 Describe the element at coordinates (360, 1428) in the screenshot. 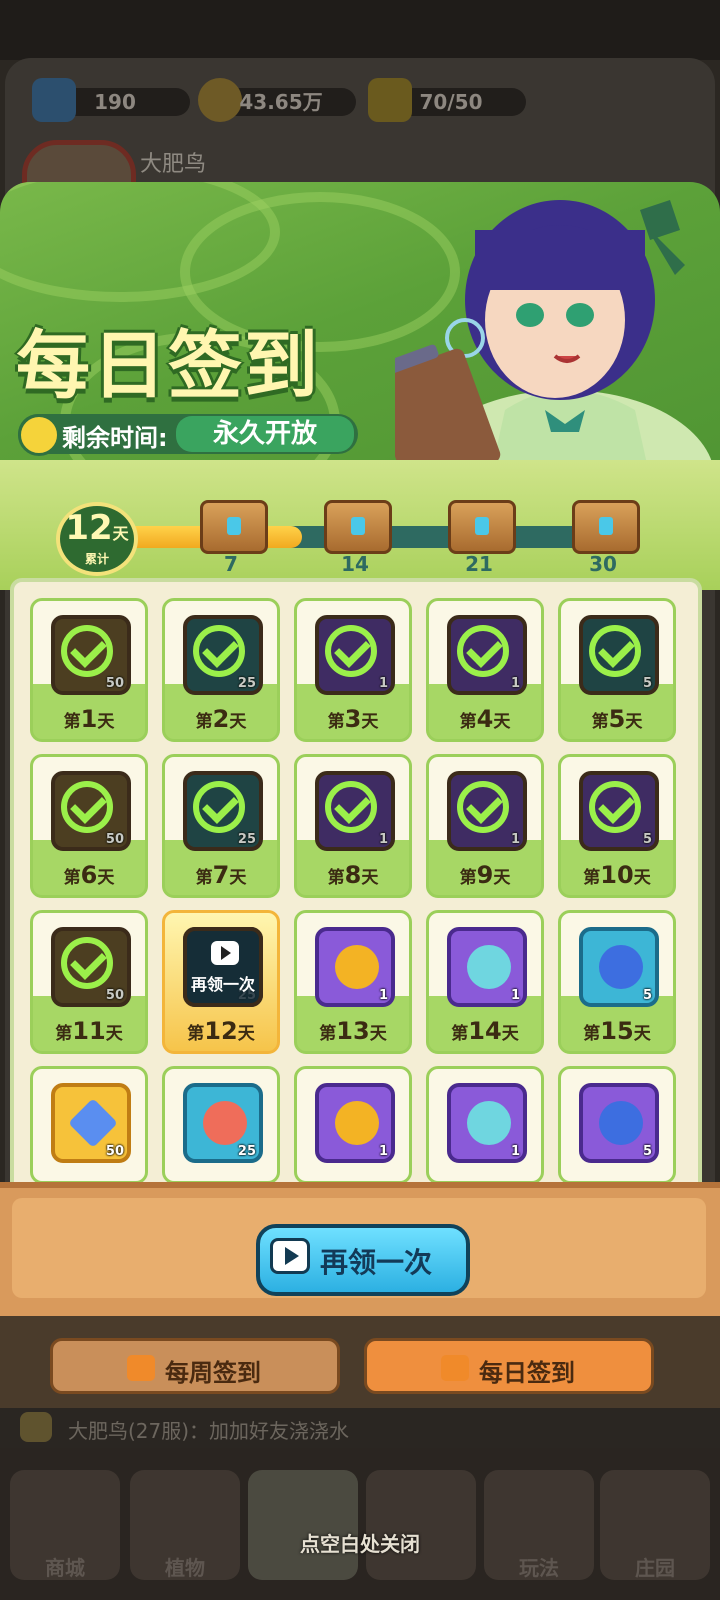

I see `chat-bar: 大肥鸟(27服)：加加好友浇浇水` at that location.